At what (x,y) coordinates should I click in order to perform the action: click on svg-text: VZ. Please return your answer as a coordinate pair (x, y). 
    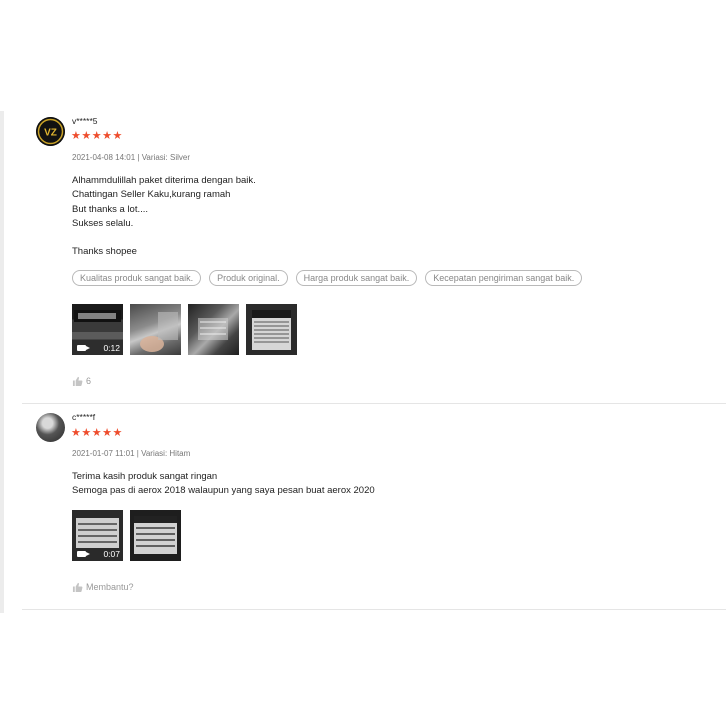
    Looking at the image, I should click on (50, 133).